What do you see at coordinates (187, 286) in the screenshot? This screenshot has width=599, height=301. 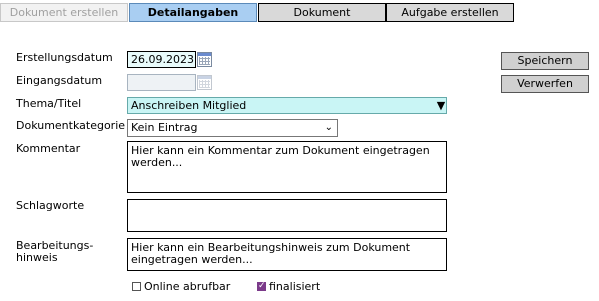 I see `online-label: Online abrufbar` at bounding box center [187, 286].